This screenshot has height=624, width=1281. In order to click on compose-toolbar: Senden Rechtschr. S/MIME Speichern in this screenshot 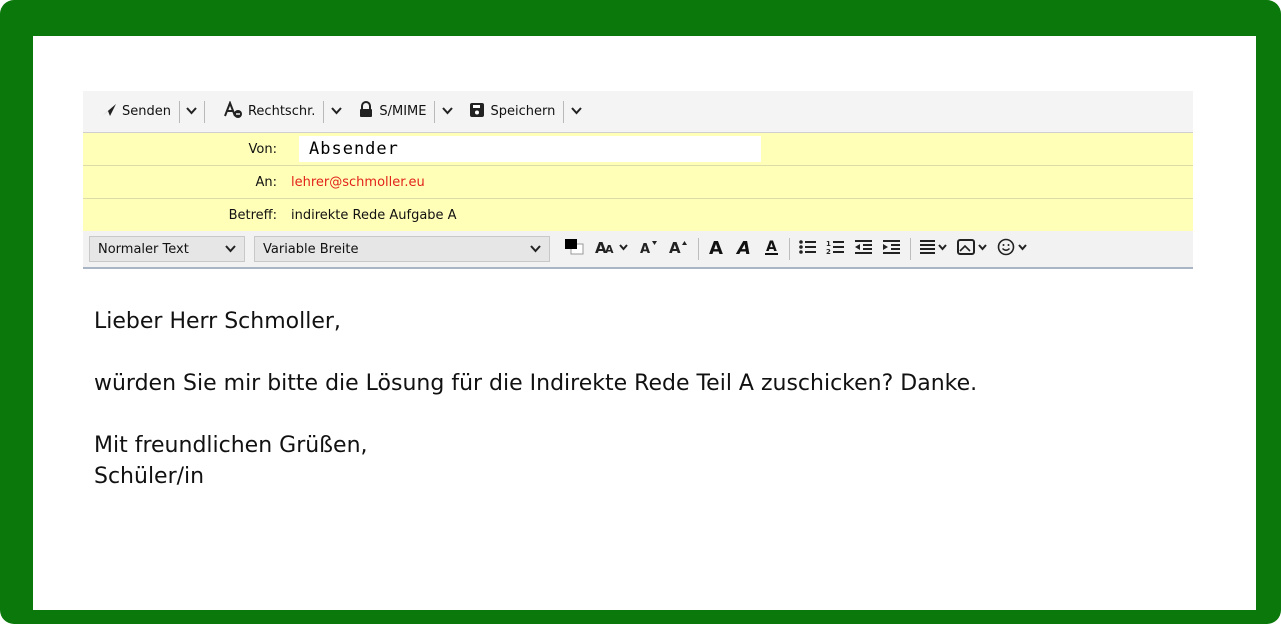, I will do `click(638, 112)`.